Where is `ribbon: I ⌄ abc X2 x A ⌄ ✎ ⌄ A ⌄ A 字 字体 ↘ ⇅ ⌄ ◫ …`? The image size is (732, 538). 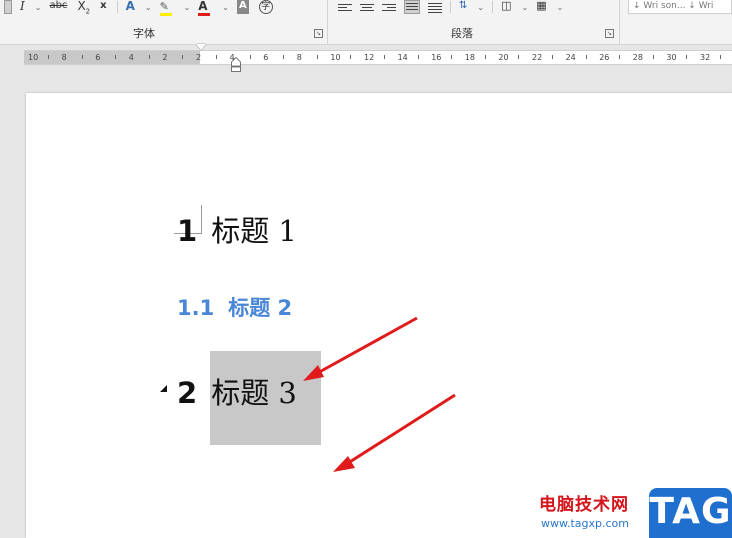 ribbon: I ⌄ abc X2 x A ⌄ ✎ ⌄ A ⌄ A 字 字体 ↘ ⇅ ⌄ ◫ … is located at coordinates (366, 22).